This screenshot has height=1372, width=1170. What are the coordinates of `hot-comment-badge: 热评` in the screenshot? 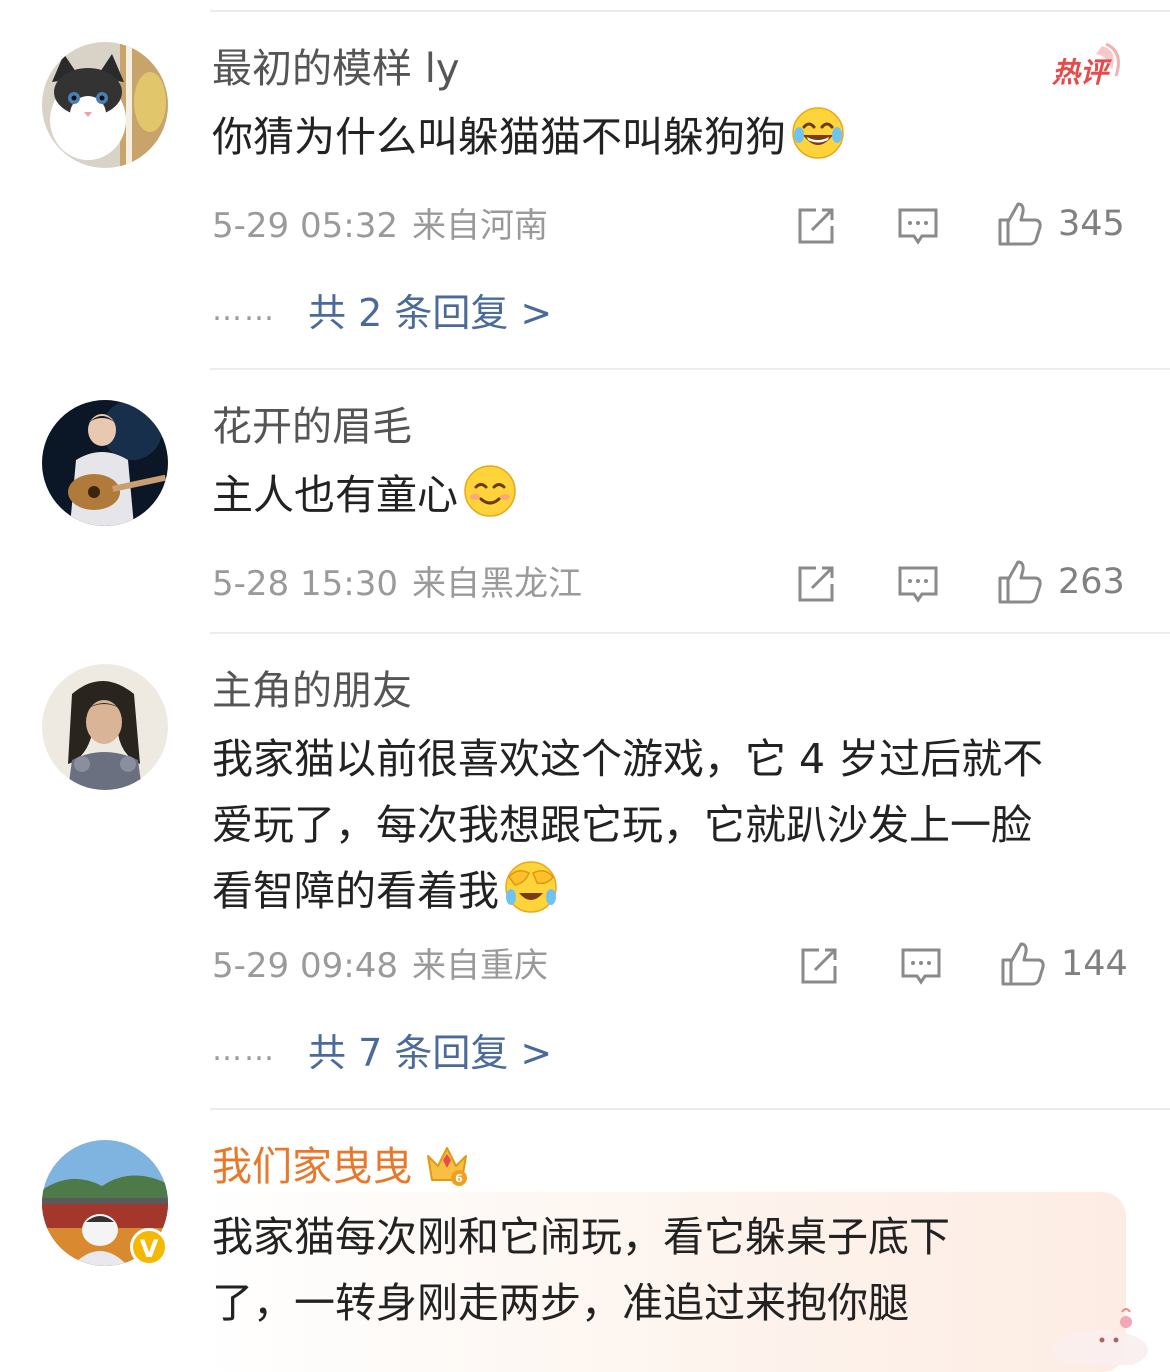 It's located at (1085, 65).